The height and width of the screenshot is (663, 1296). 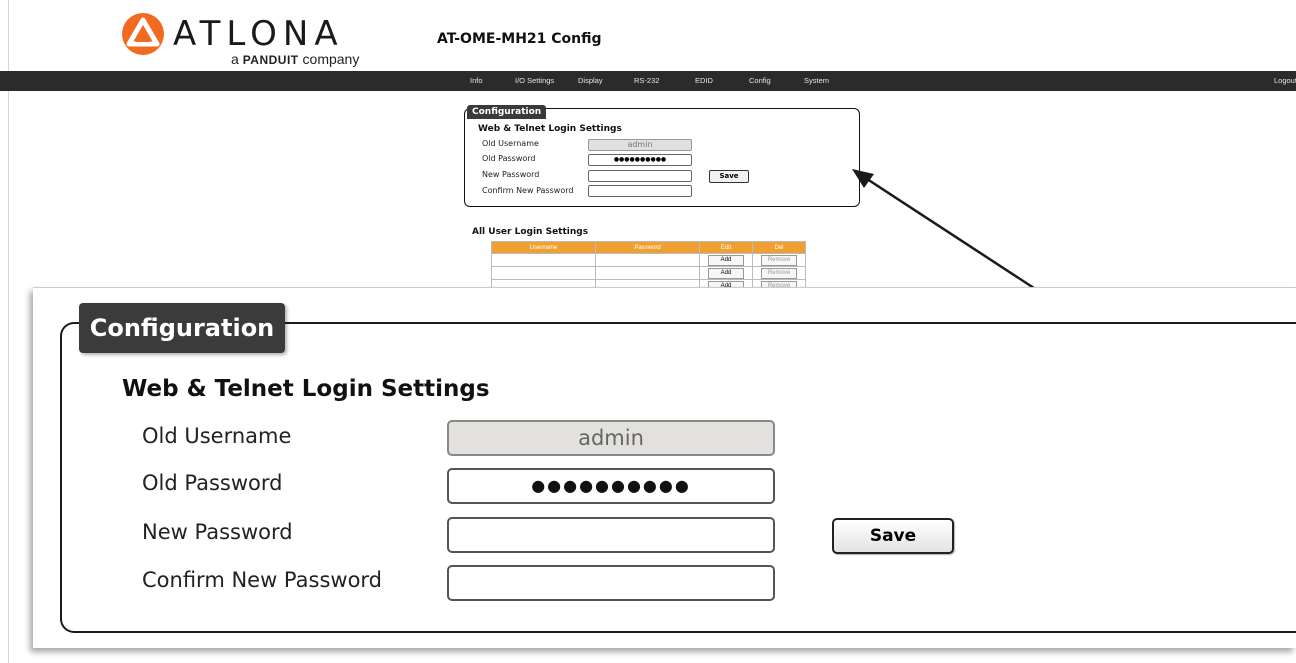 I want to click on nav-edid: EDID, so click(x=704, y=81).